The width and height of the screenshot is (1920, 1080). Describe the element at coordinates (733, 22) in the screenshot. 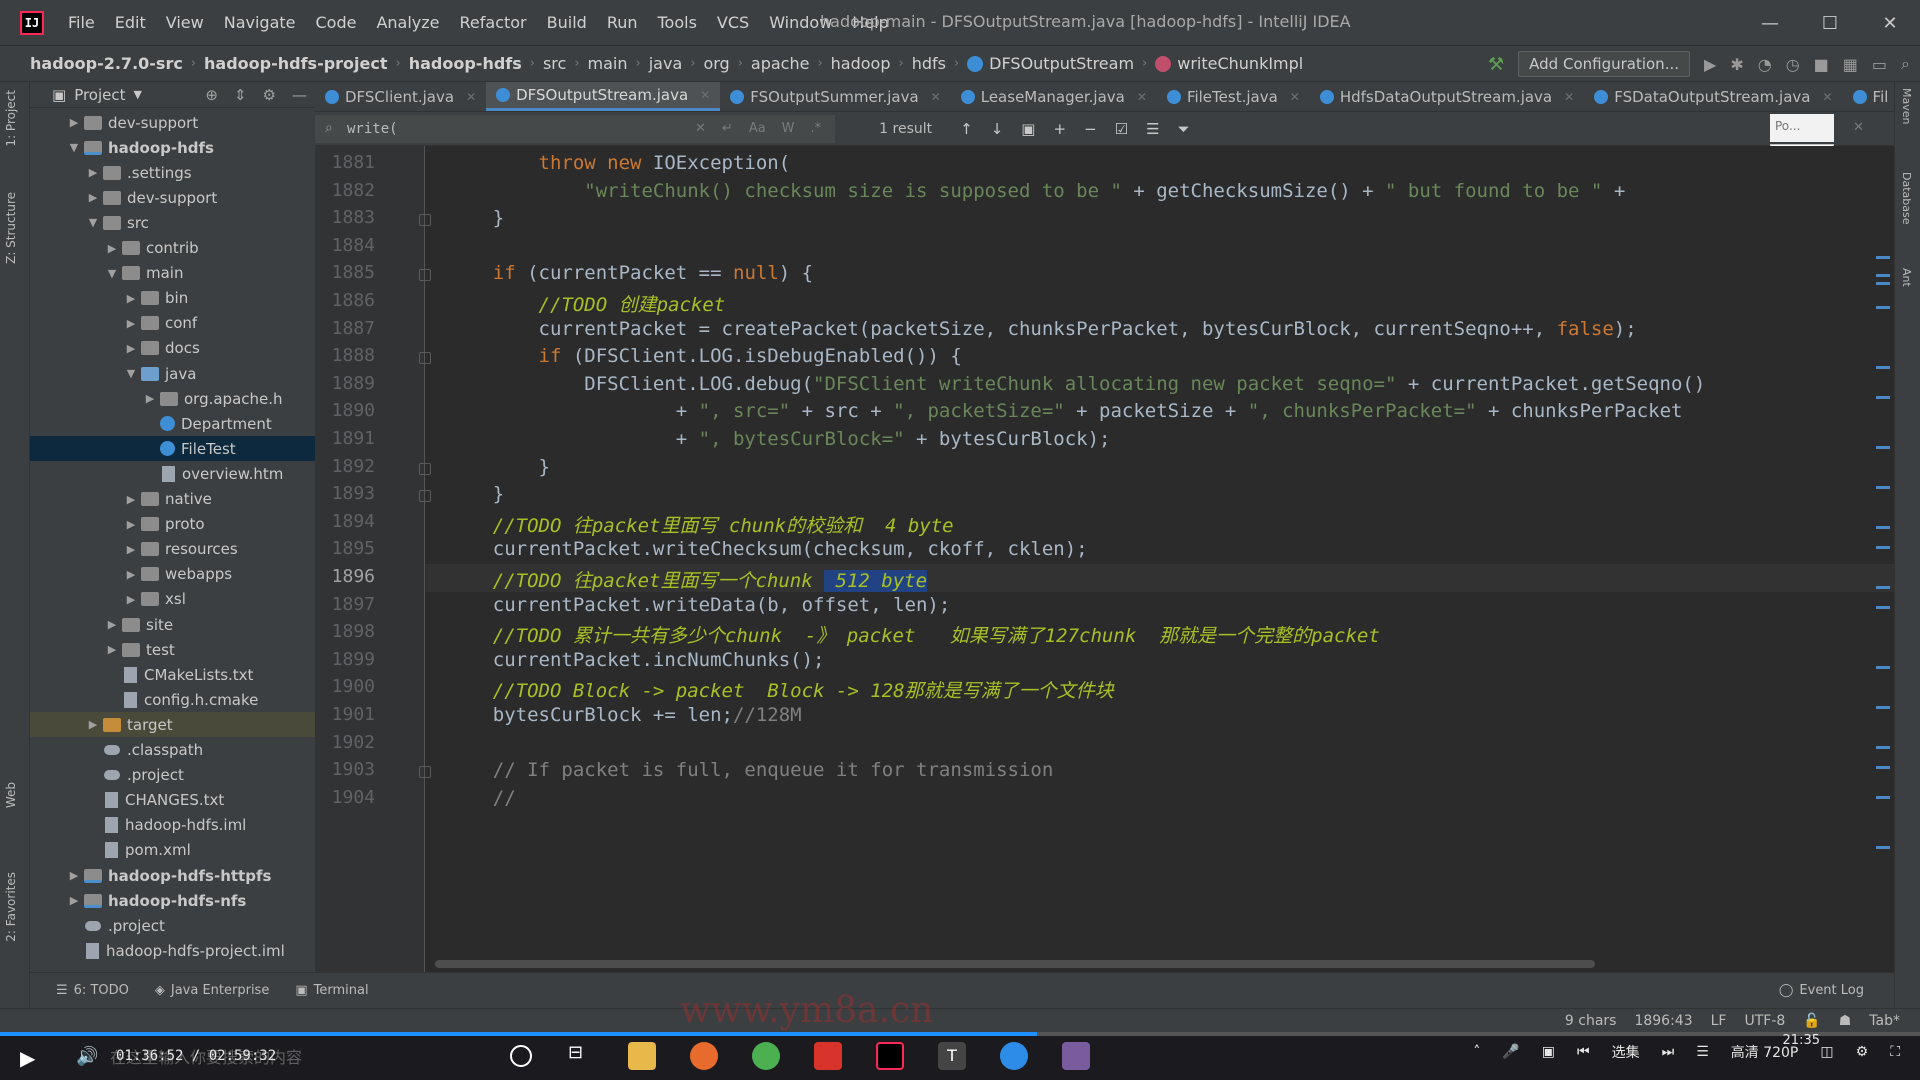

I see `menu-vcs: VCS` at that location.